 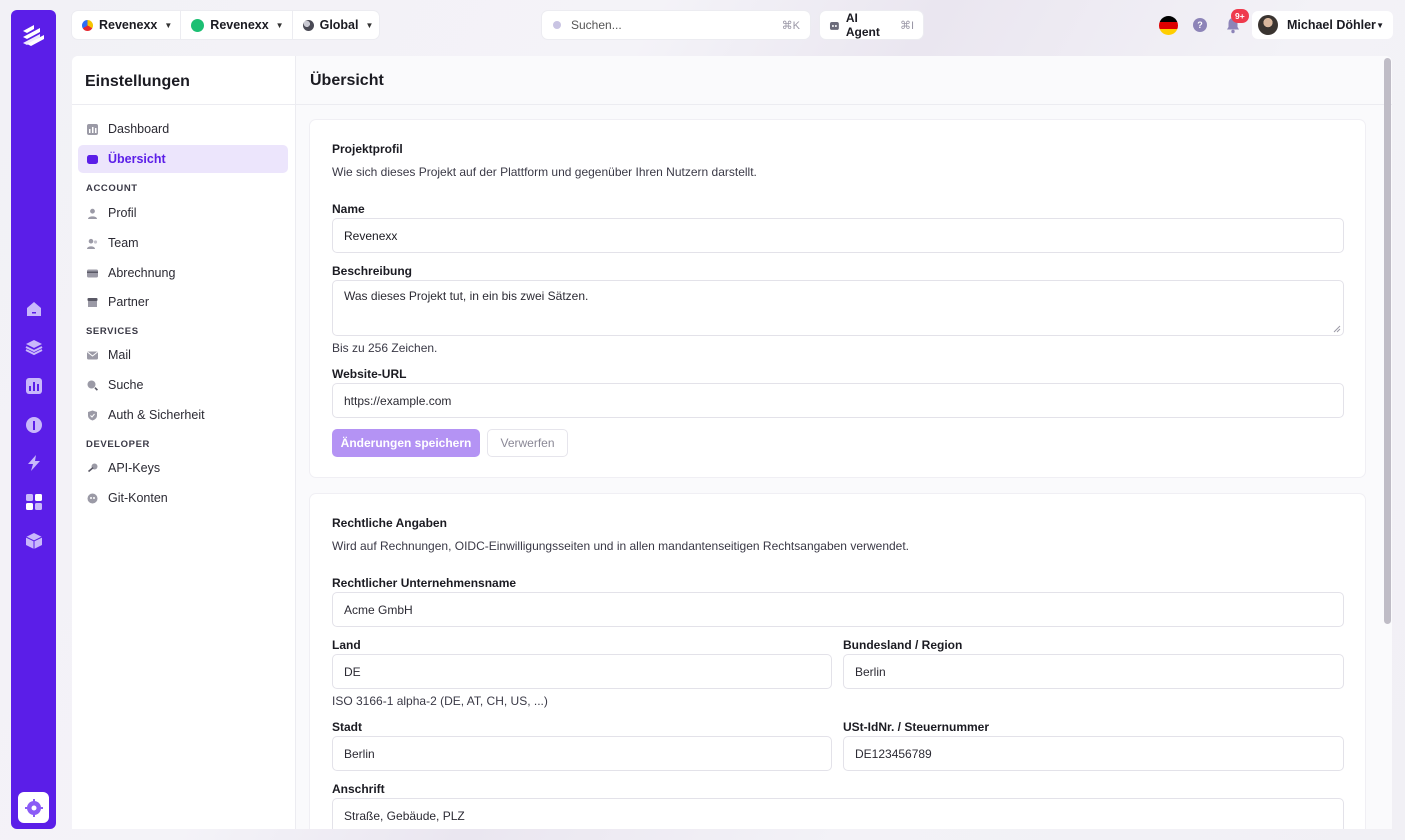 What do you see at coordinates (834, 25) in the screenshot?
I see `robot-icon` at bounding box center [834, 25].